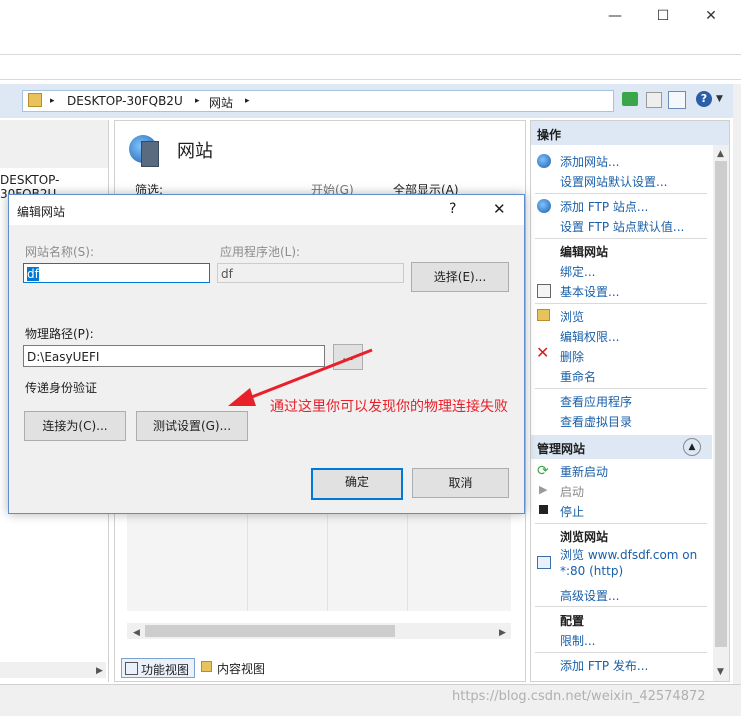 The height and width of the screenshot is (716, 741). Describe the element at coordinates (628, 554) in the screenshot. I see `action-browse-url: 浏览 www.dfsdf.com on` at that location.